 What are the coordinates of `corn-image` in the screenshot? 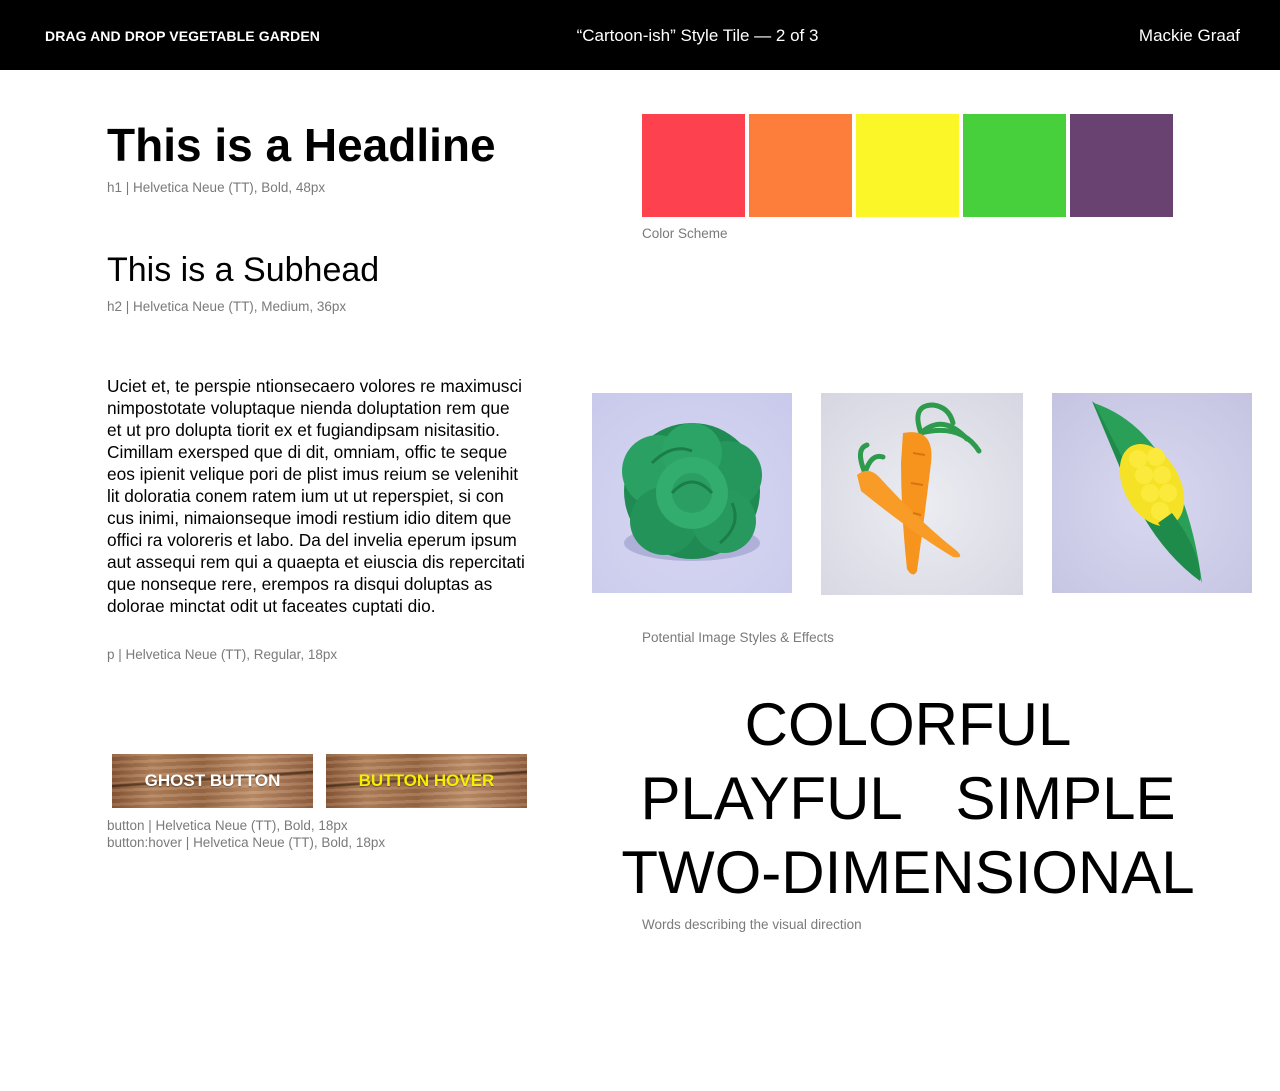 It's located at (1152, 493).